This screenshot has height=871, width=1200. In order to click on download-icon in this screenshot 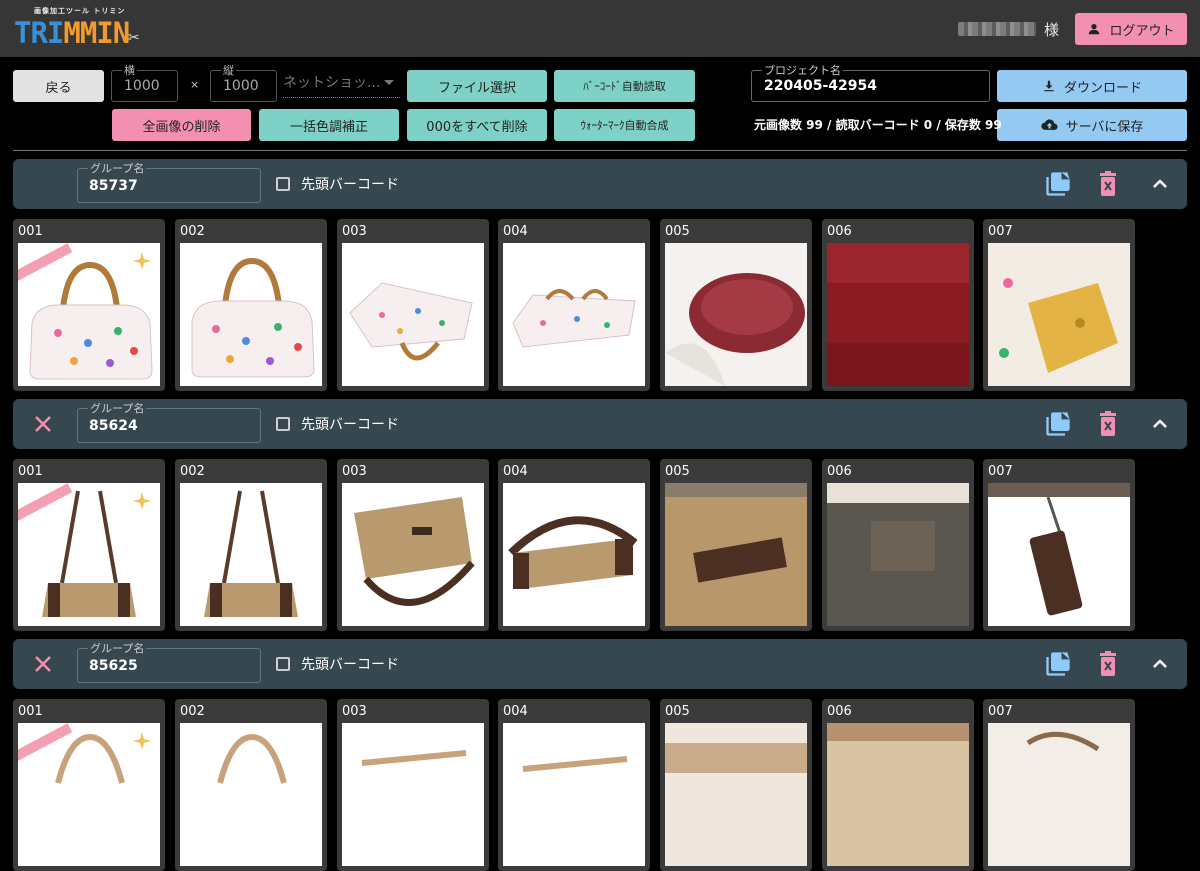, I will do `click(1049, 86)`.